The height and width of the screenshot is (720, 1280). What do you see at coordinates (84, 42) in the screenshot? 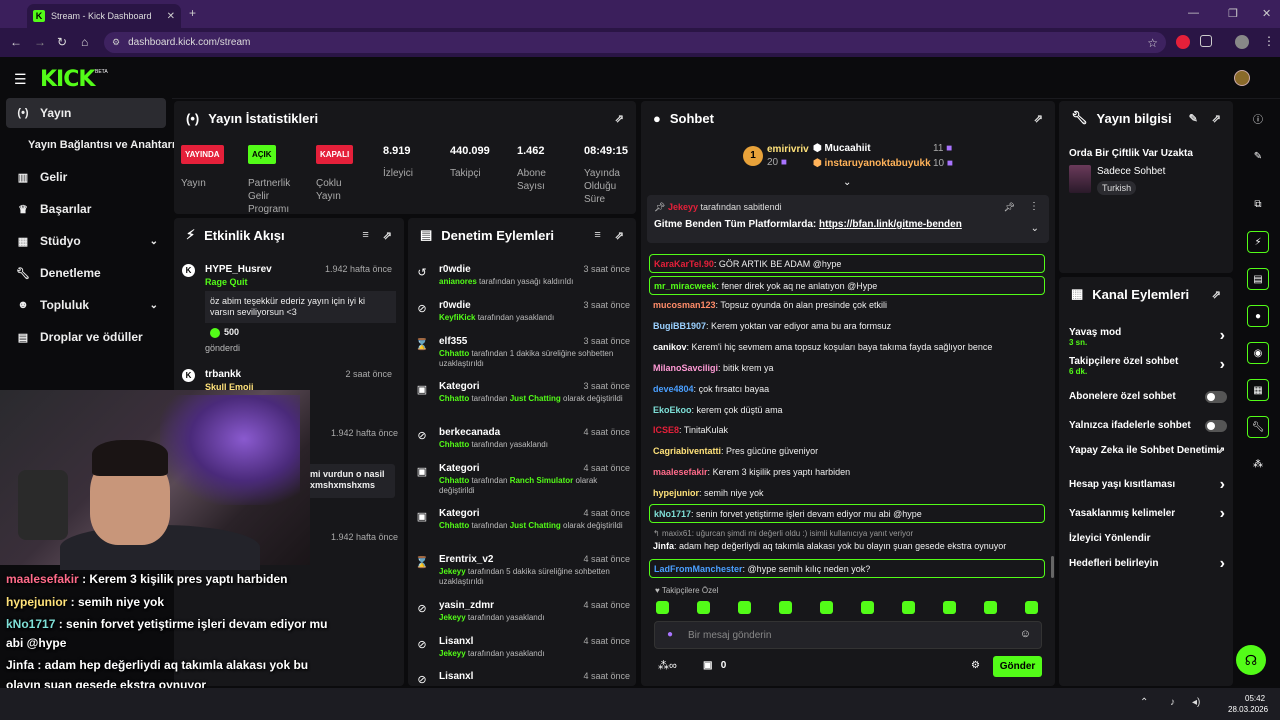
I see `home-icon: ⌂` at bounding box center [84, 42].